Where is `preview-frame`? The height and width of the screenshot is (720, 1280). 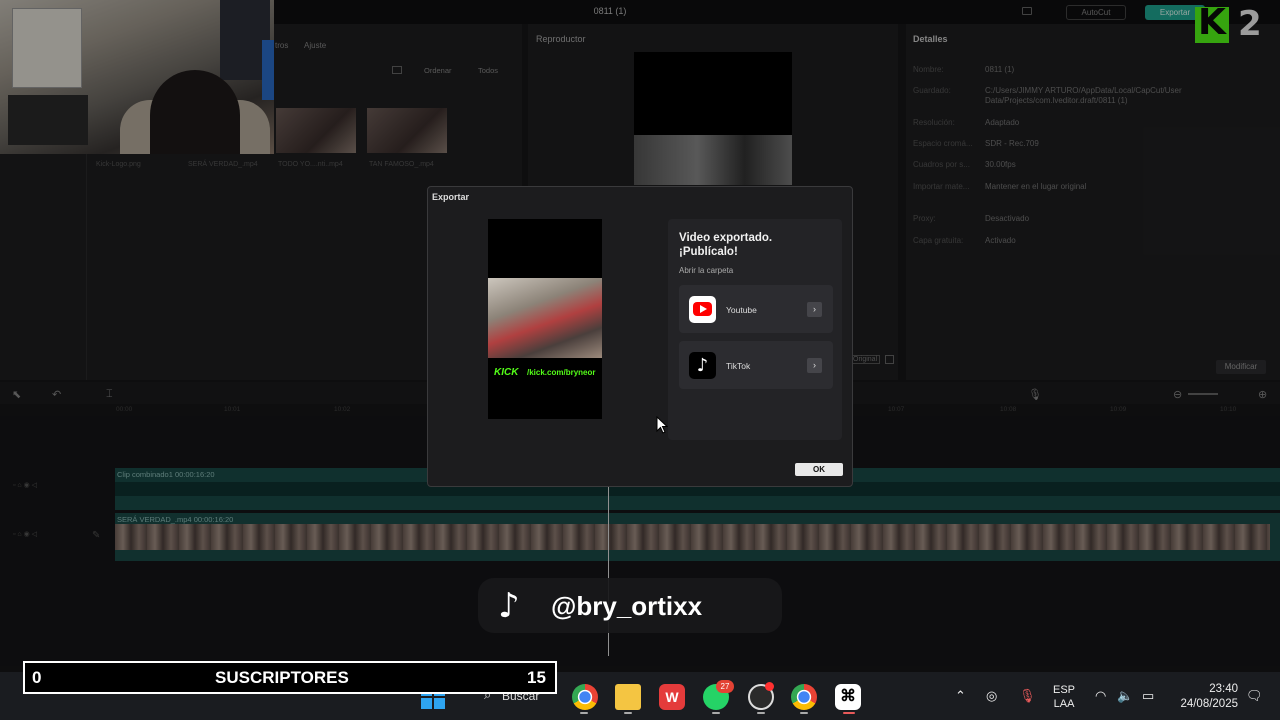
preview-frame is located at coordinates (545, 318).